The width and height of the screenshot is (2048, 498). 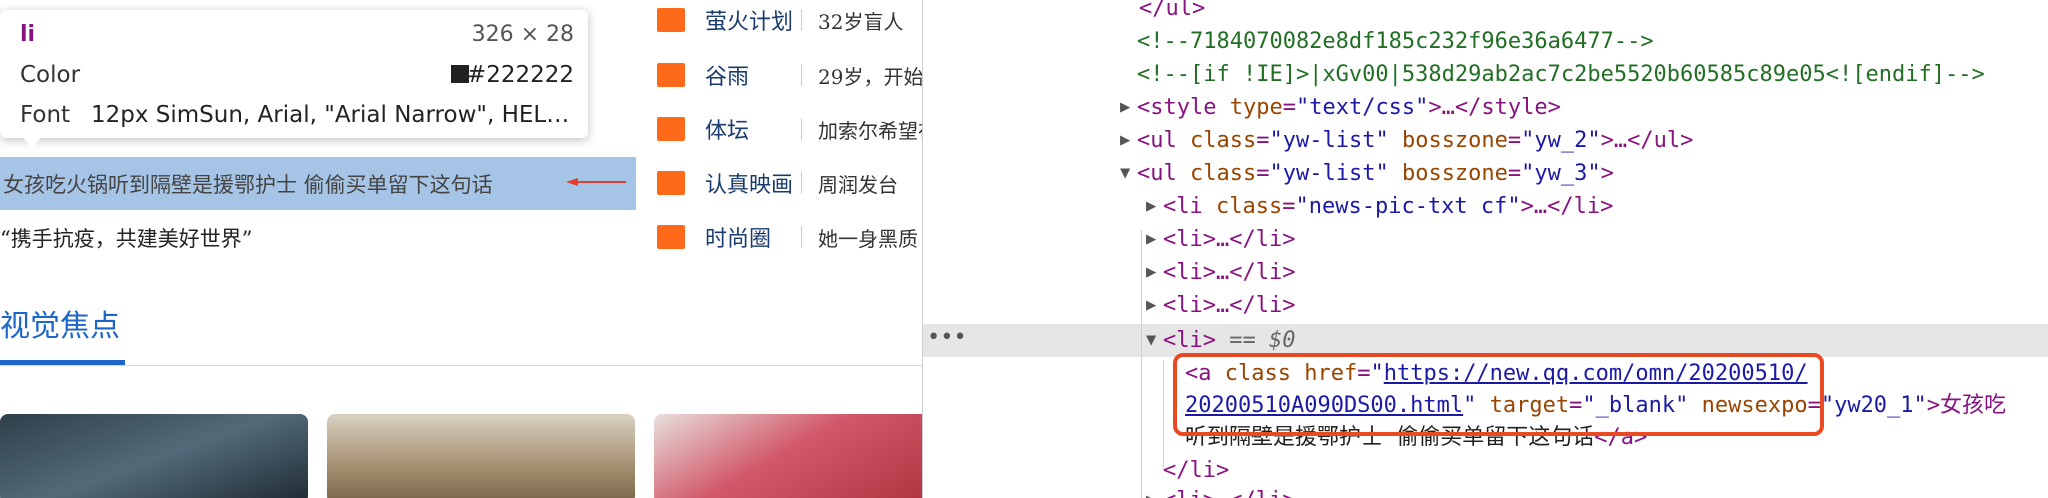 I want to click on more-options-icon: •••, so click(x=947, y=337).